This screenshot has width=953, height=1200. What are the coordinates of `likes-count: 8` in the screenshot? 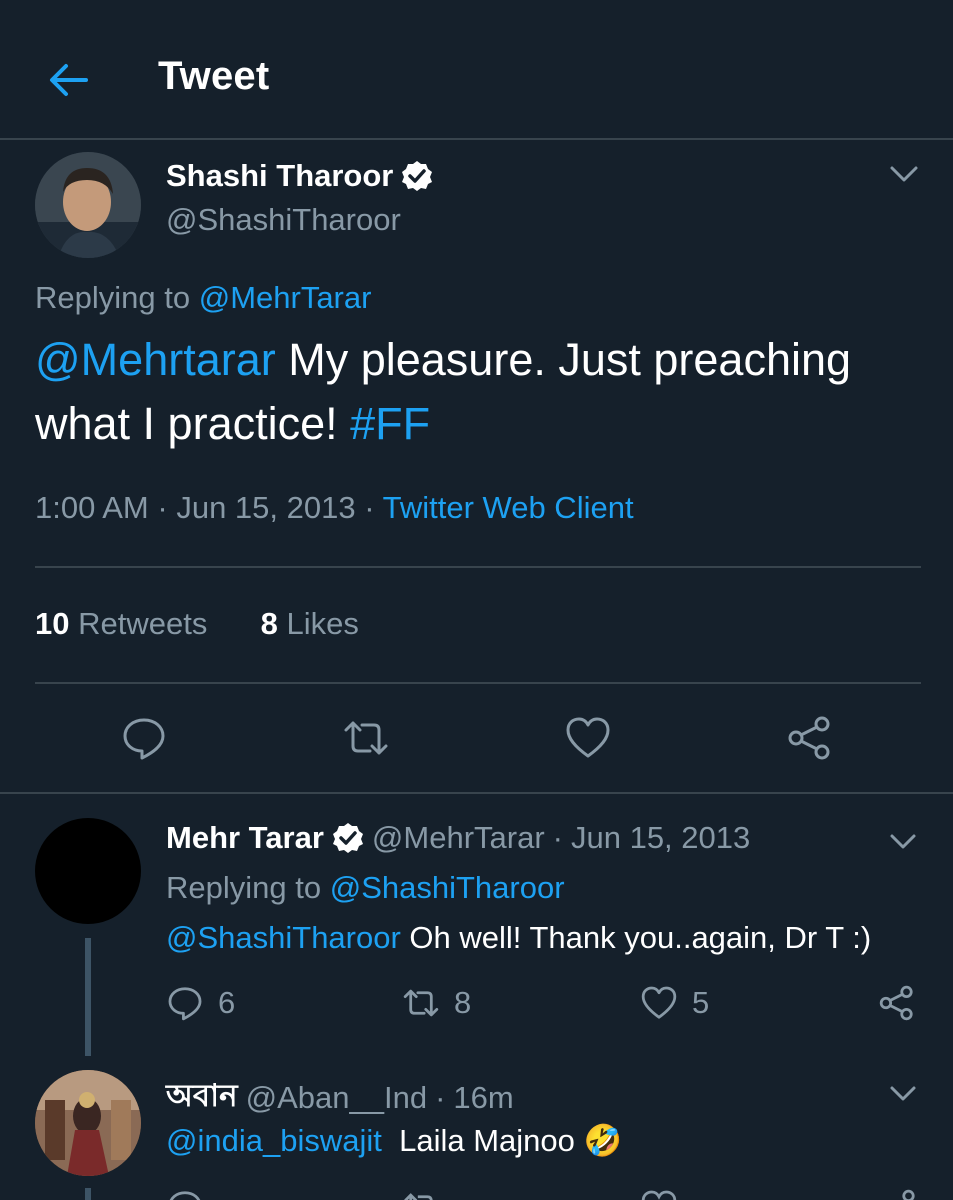 It's located at (269, 623).